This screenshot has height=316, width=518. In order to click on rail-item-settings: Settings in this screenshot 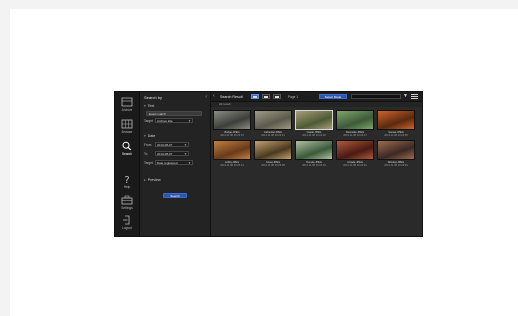, I will do `click(127, 204)`.